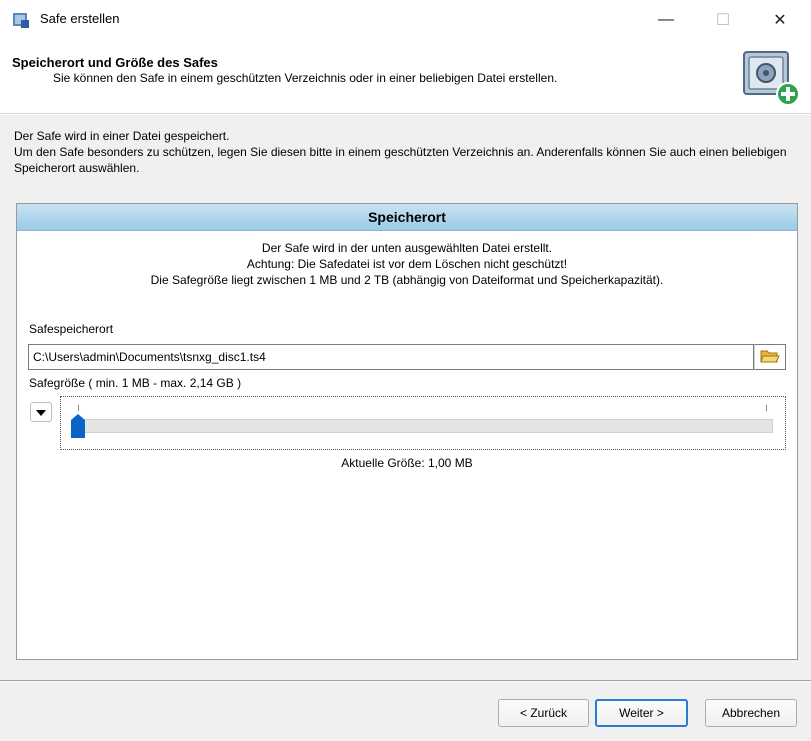  Describe the element at coordinates (80, 18) in the screenshot. I see `window-title: Safe erstellen` at that location.